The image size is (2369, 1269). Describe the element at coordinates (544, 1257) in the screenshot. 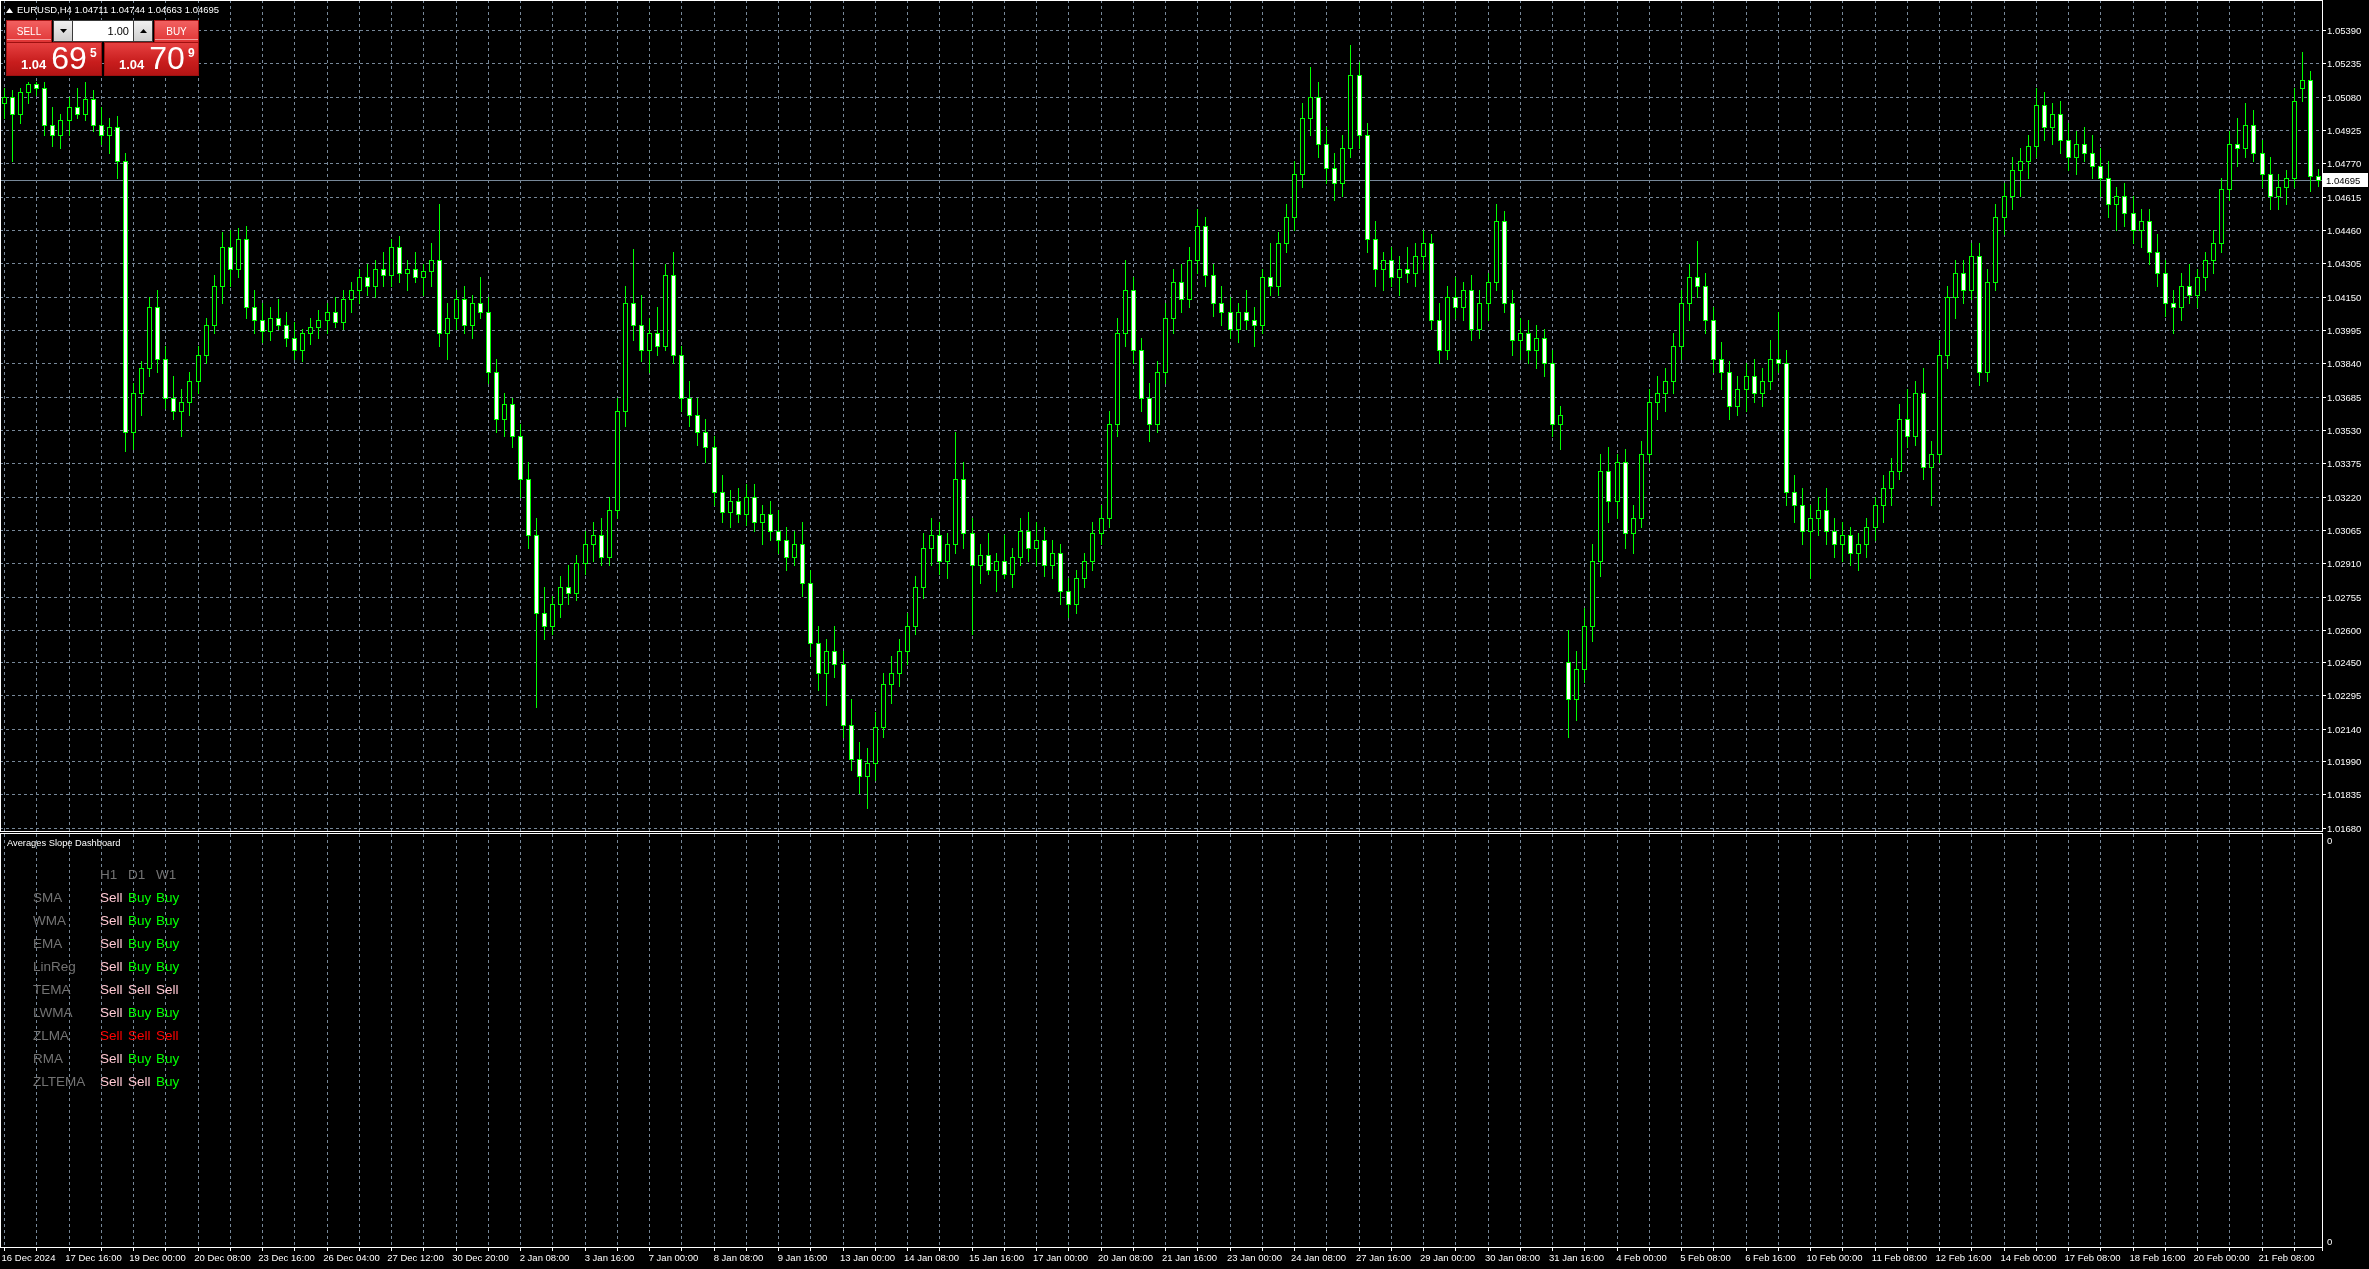

I see `time-axis-label: 2 Jan 08:00` at that location.